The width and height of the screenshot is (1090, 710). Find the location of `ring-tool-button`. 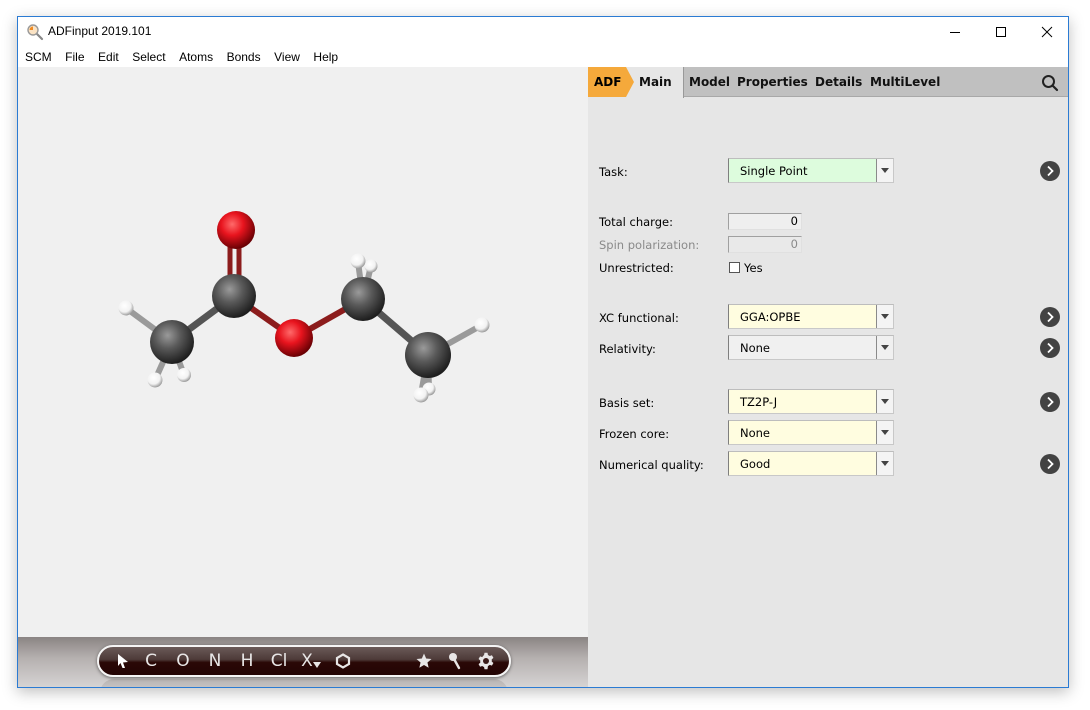

ring-tool-button is located at coordinates (343, 661).